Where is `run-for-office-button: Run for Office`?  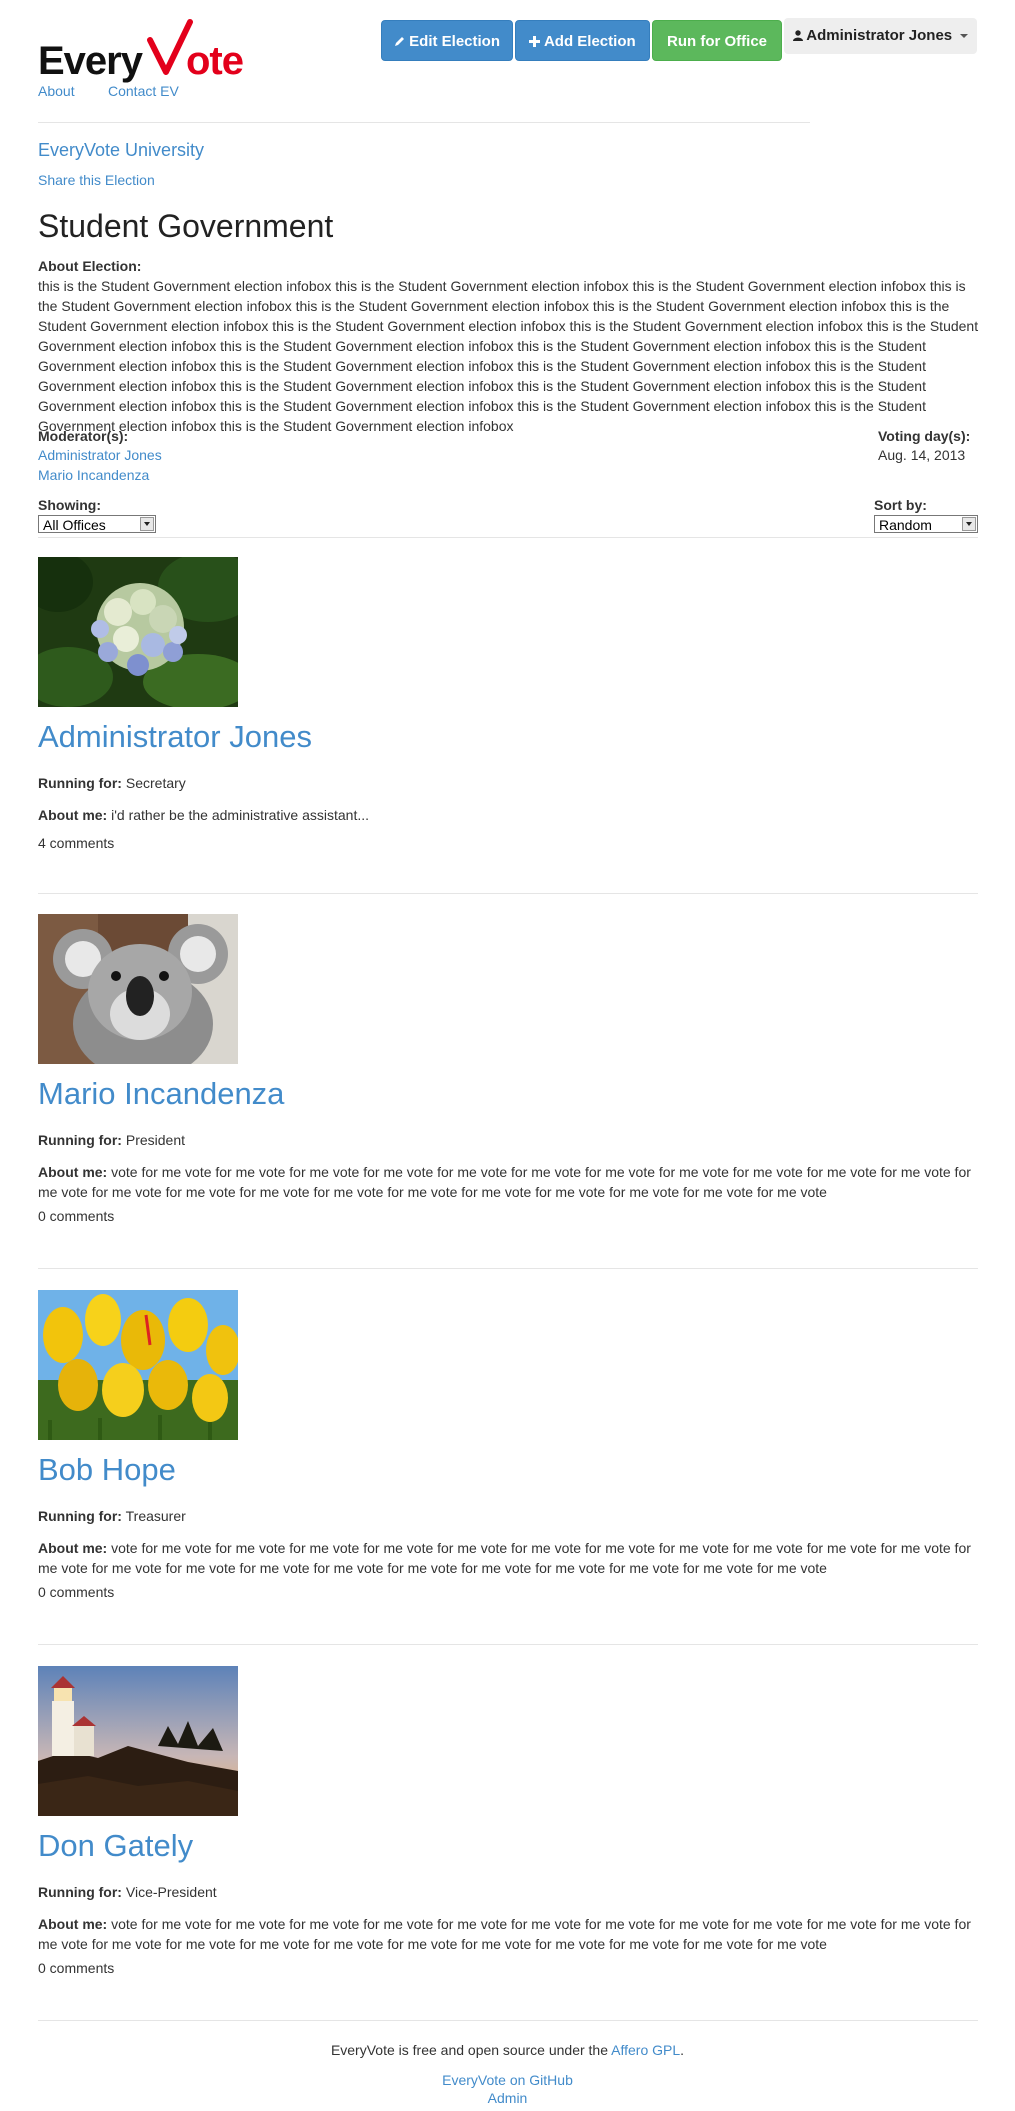
run-for-office-button: Run for Office is located at coordinates (717, 40).